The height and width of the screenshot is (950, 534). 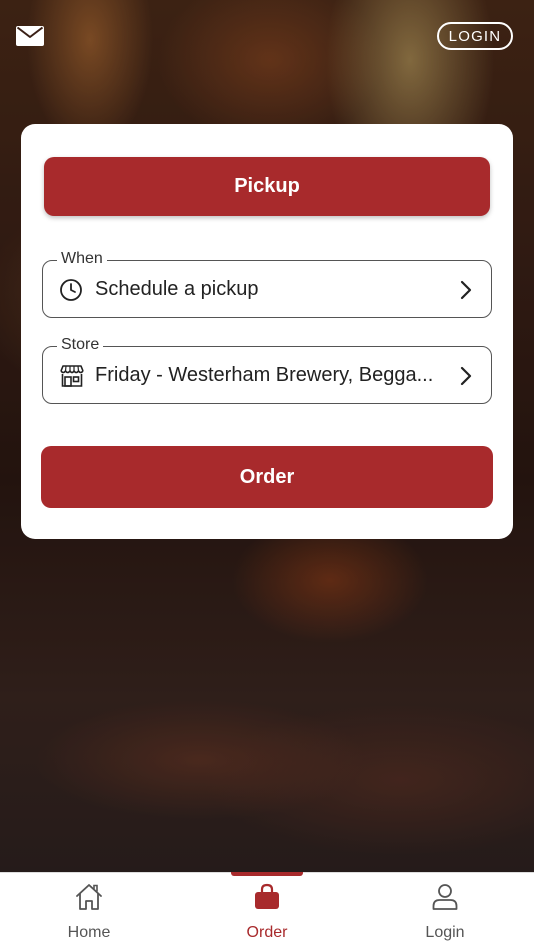 What do you see at coordinates (89, 932) in the screenshot?
I see `tab-home-label: Home` at bounding box center [89, 932].